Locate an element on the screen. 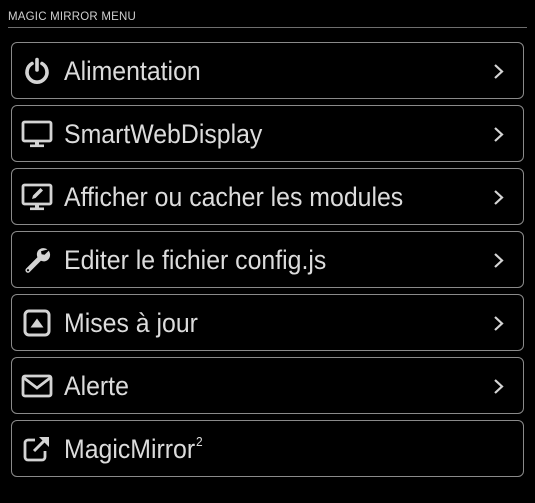  external-link-icon is located at coordinates (37, 449).